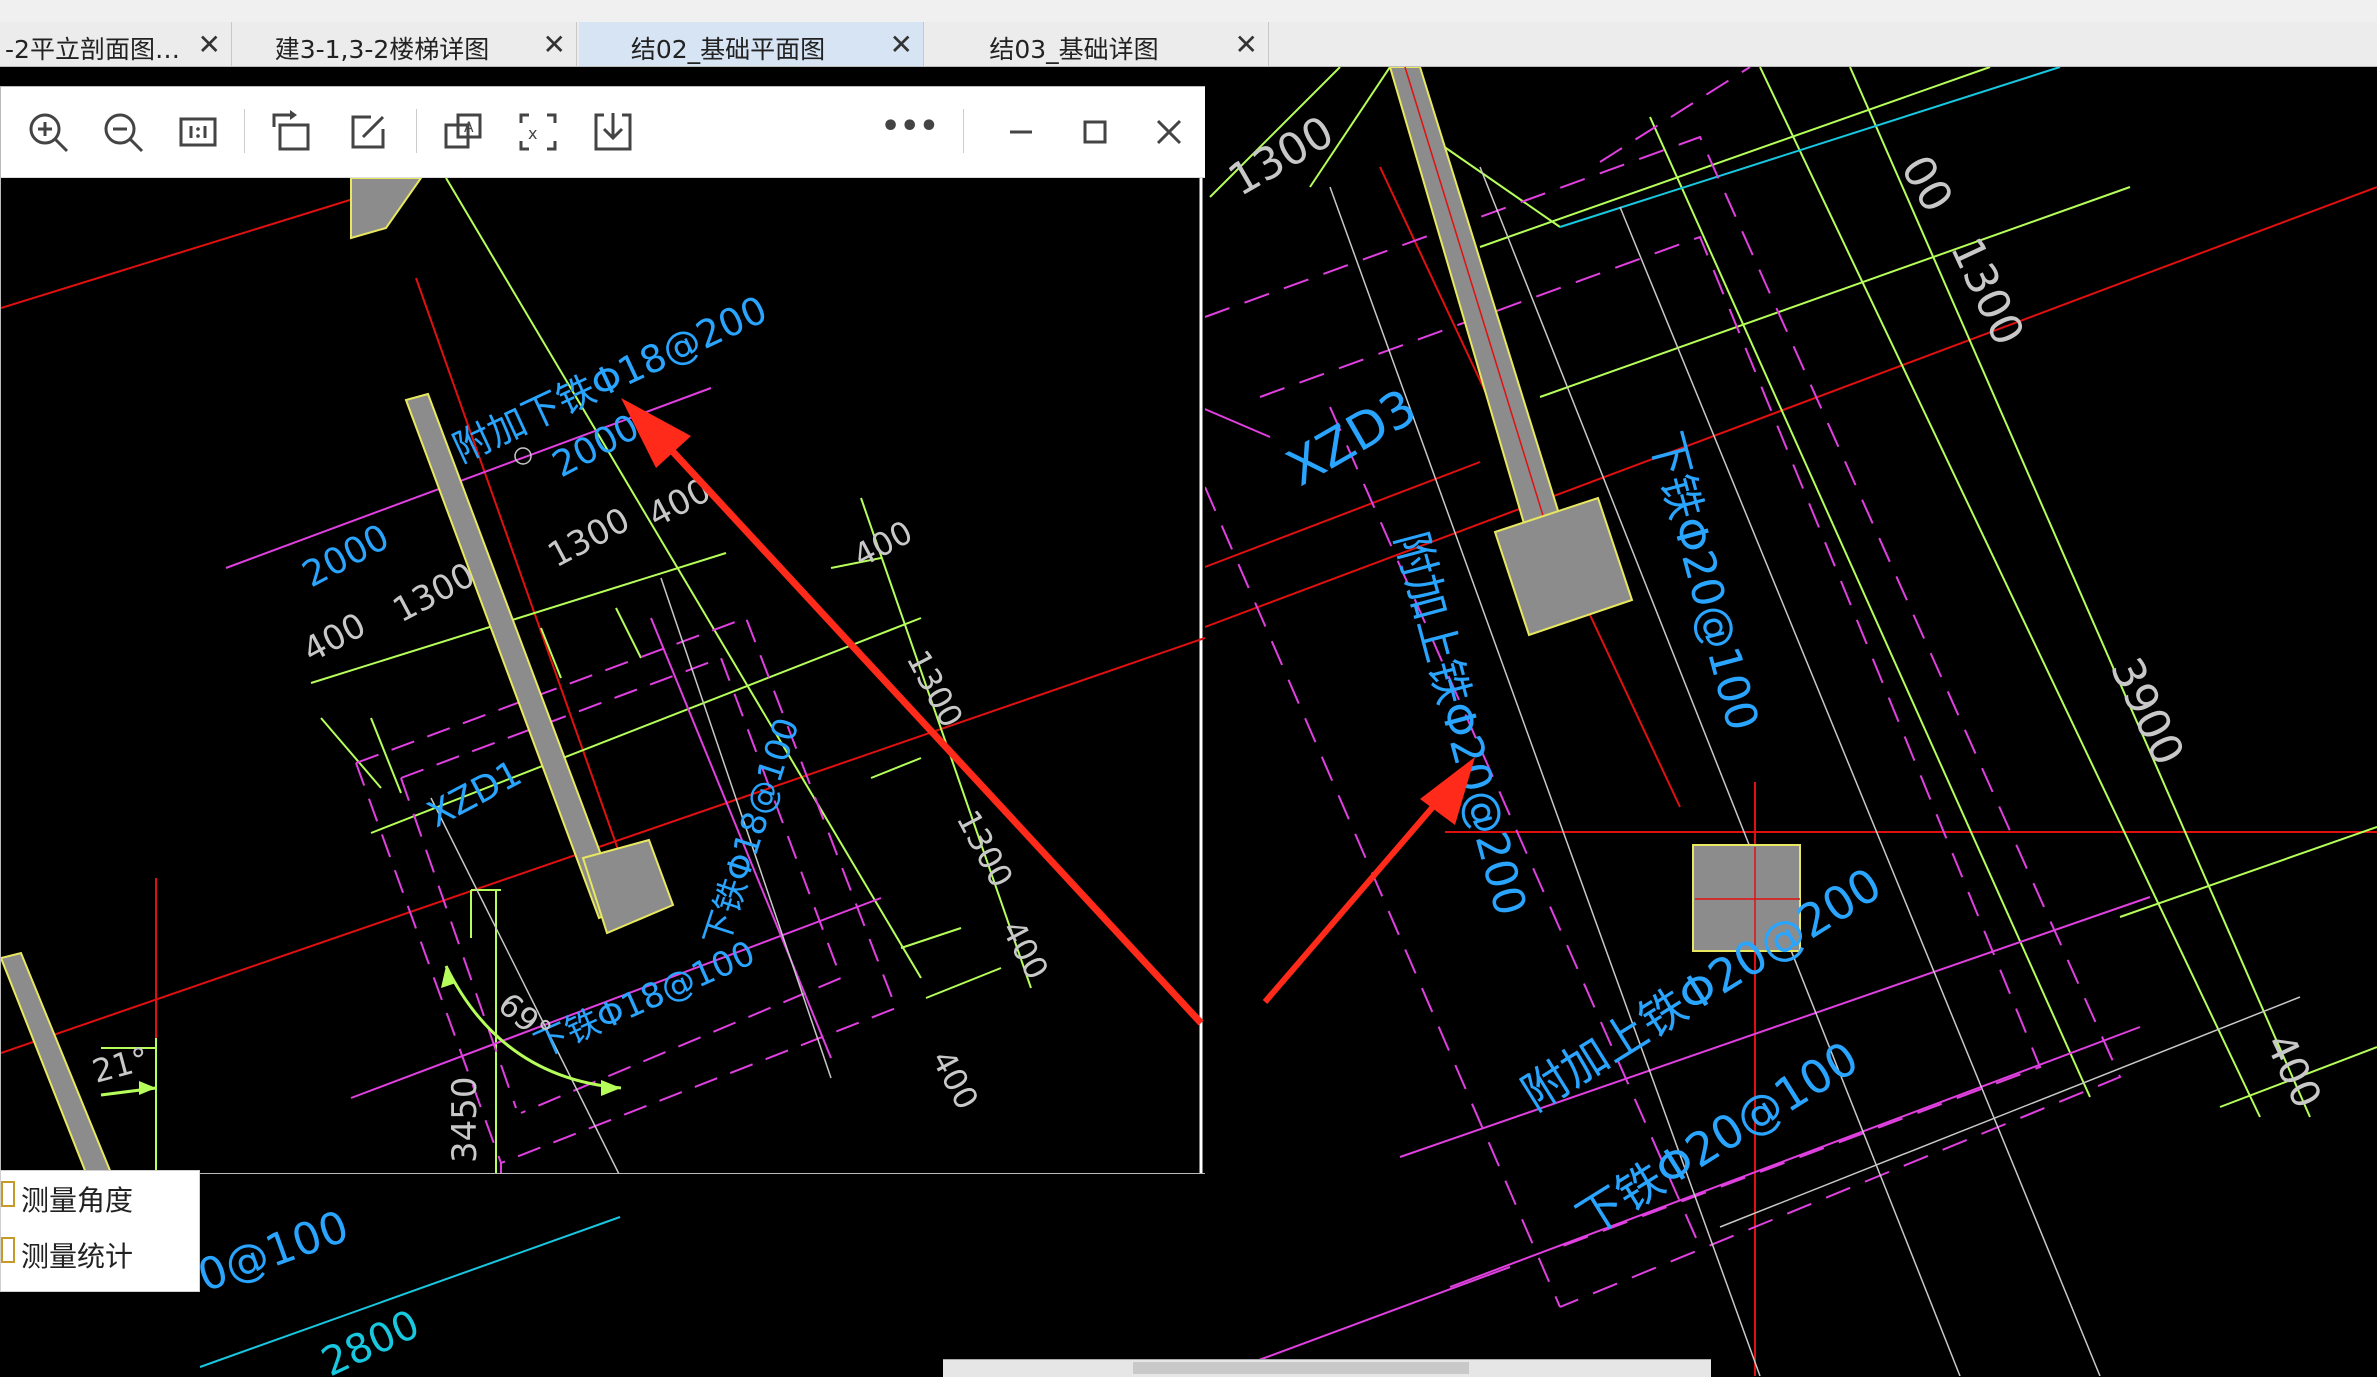  Describe the element at coordinates (123, 132) in the screenshot. I see `zoom-out-icon` at that location.